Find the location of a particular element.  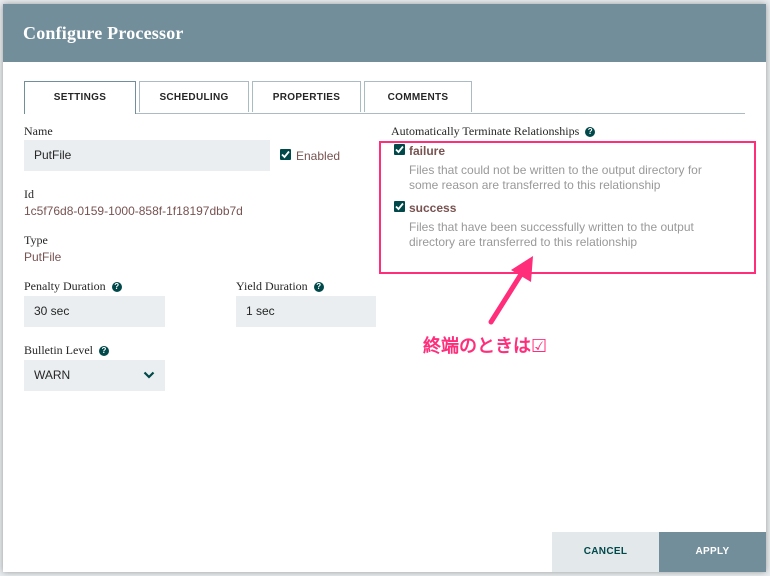

penalty-duration-label: Penalty Duration? is located at coordinates (73, 286).